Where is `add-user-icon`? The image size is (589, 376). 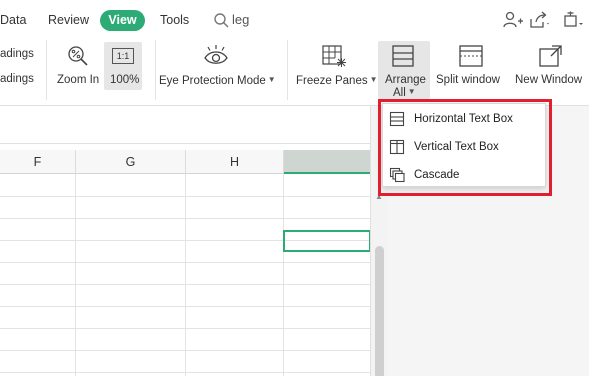 add-user-icon is located at coordinates (513, 20).